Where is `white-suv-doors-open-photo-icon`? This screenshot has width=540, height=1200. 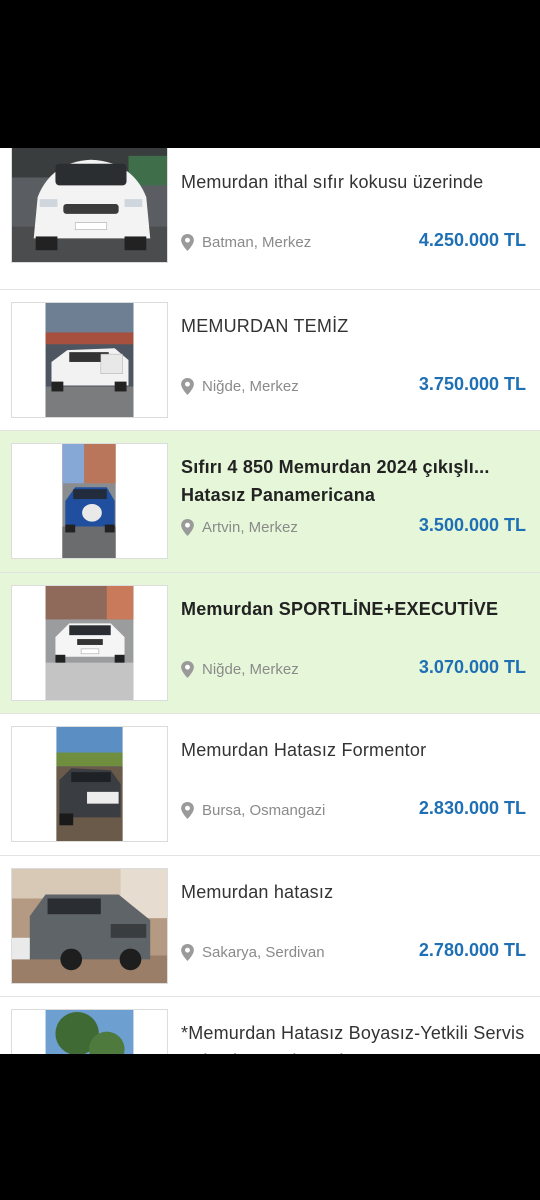 white-suv-doors-open-photo-icon is located at coordinates (89, 359).